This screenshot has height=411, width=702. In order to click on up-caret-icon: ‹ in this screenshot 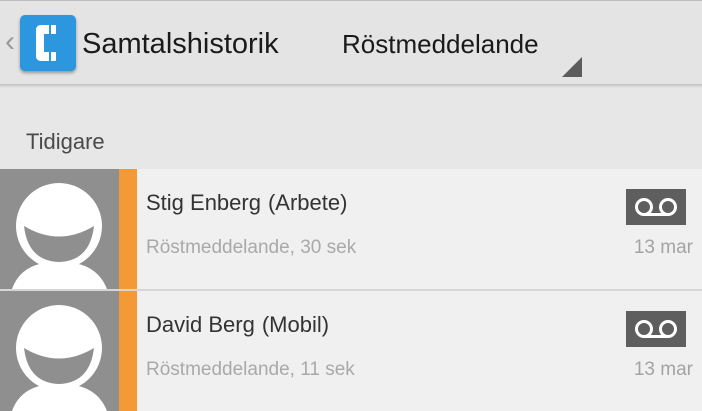, I will do `click(10, 42)`.